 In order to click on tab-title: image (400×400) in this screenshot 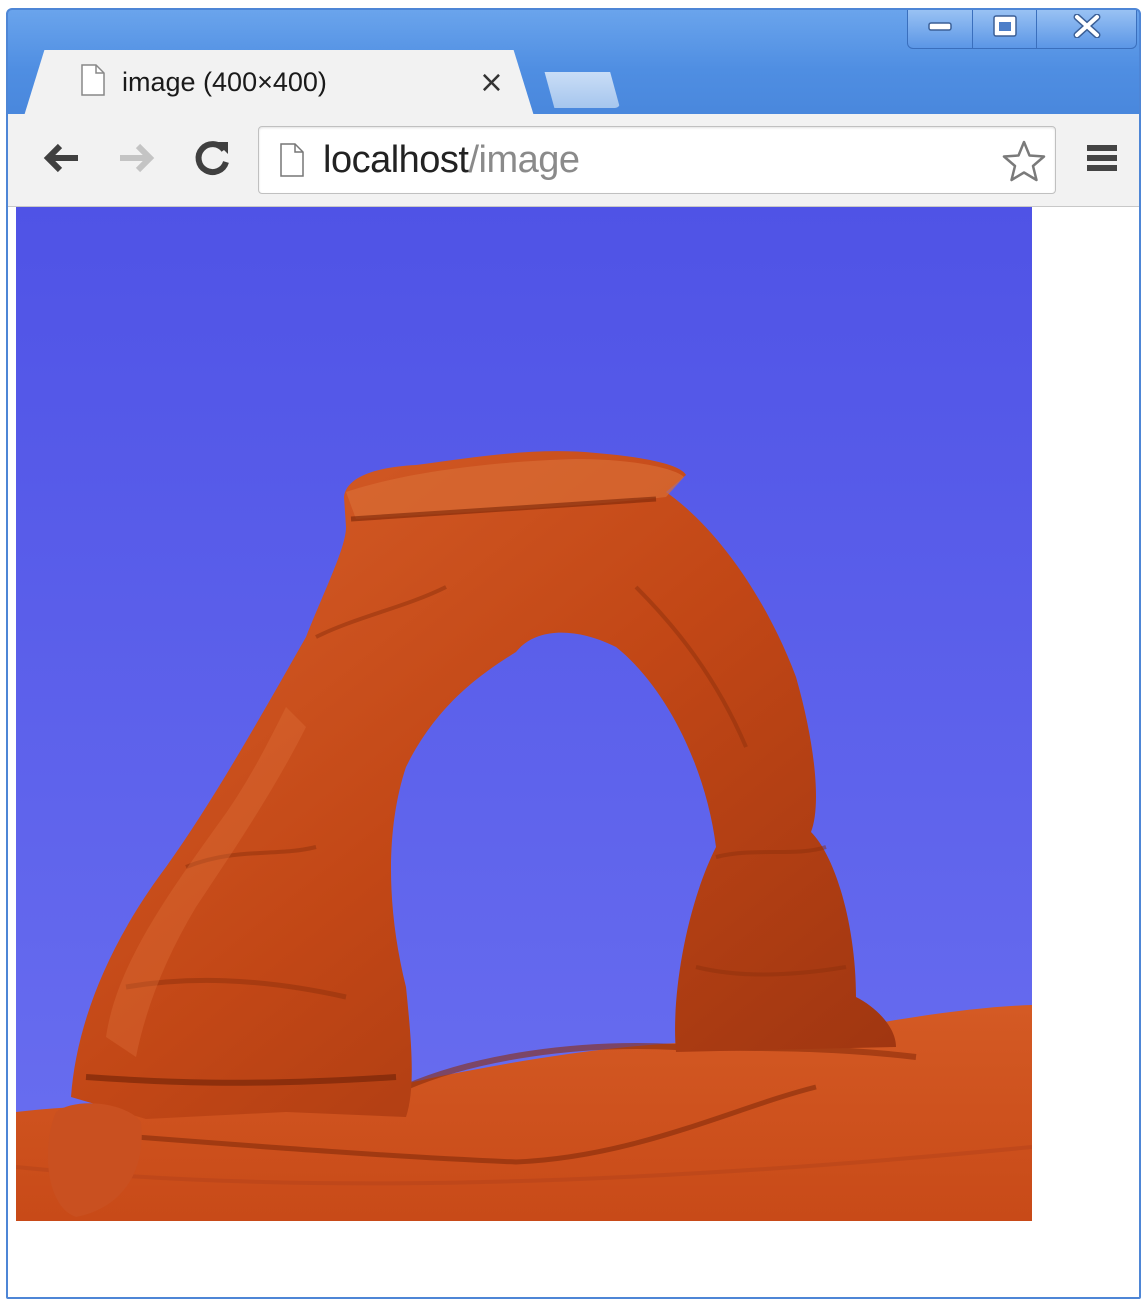, I will do `click(224, 81)`.